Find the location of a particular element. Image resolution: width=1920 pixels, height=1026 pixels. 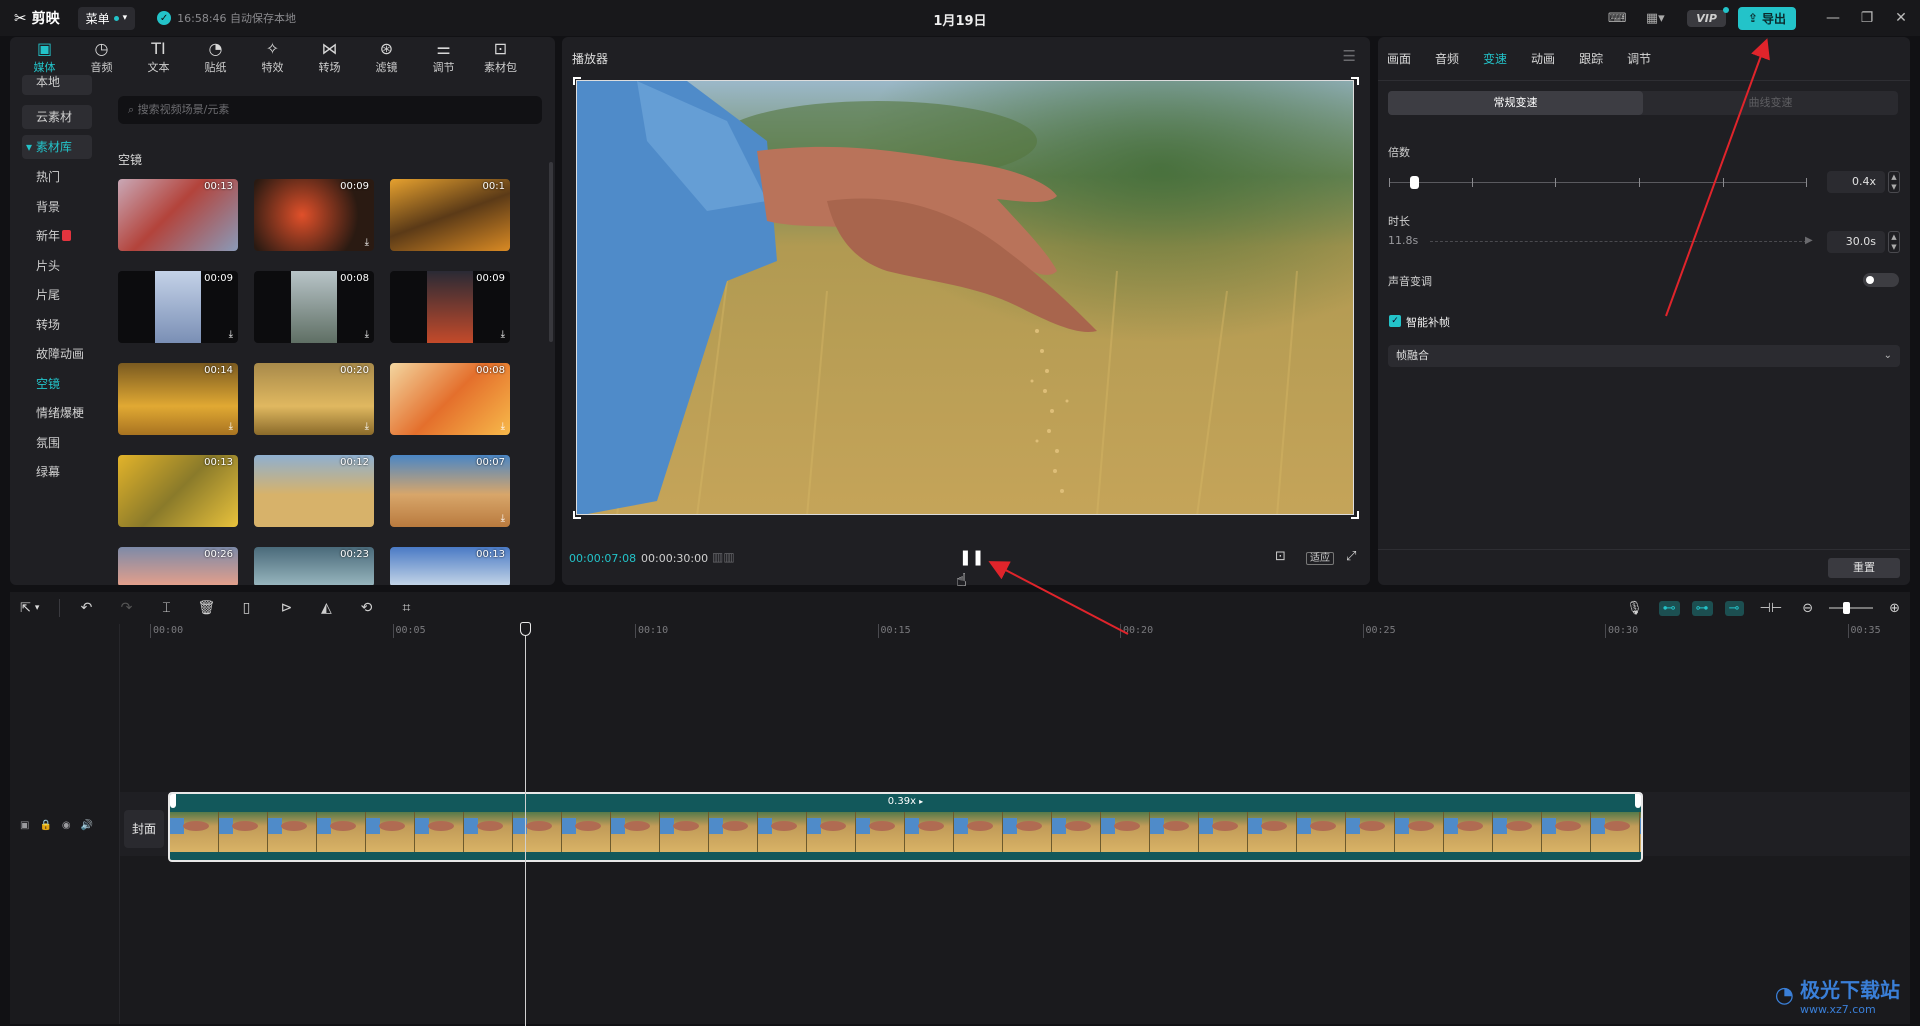

screenshot-icon: ⊡ is located at coordinates (1280, 556).